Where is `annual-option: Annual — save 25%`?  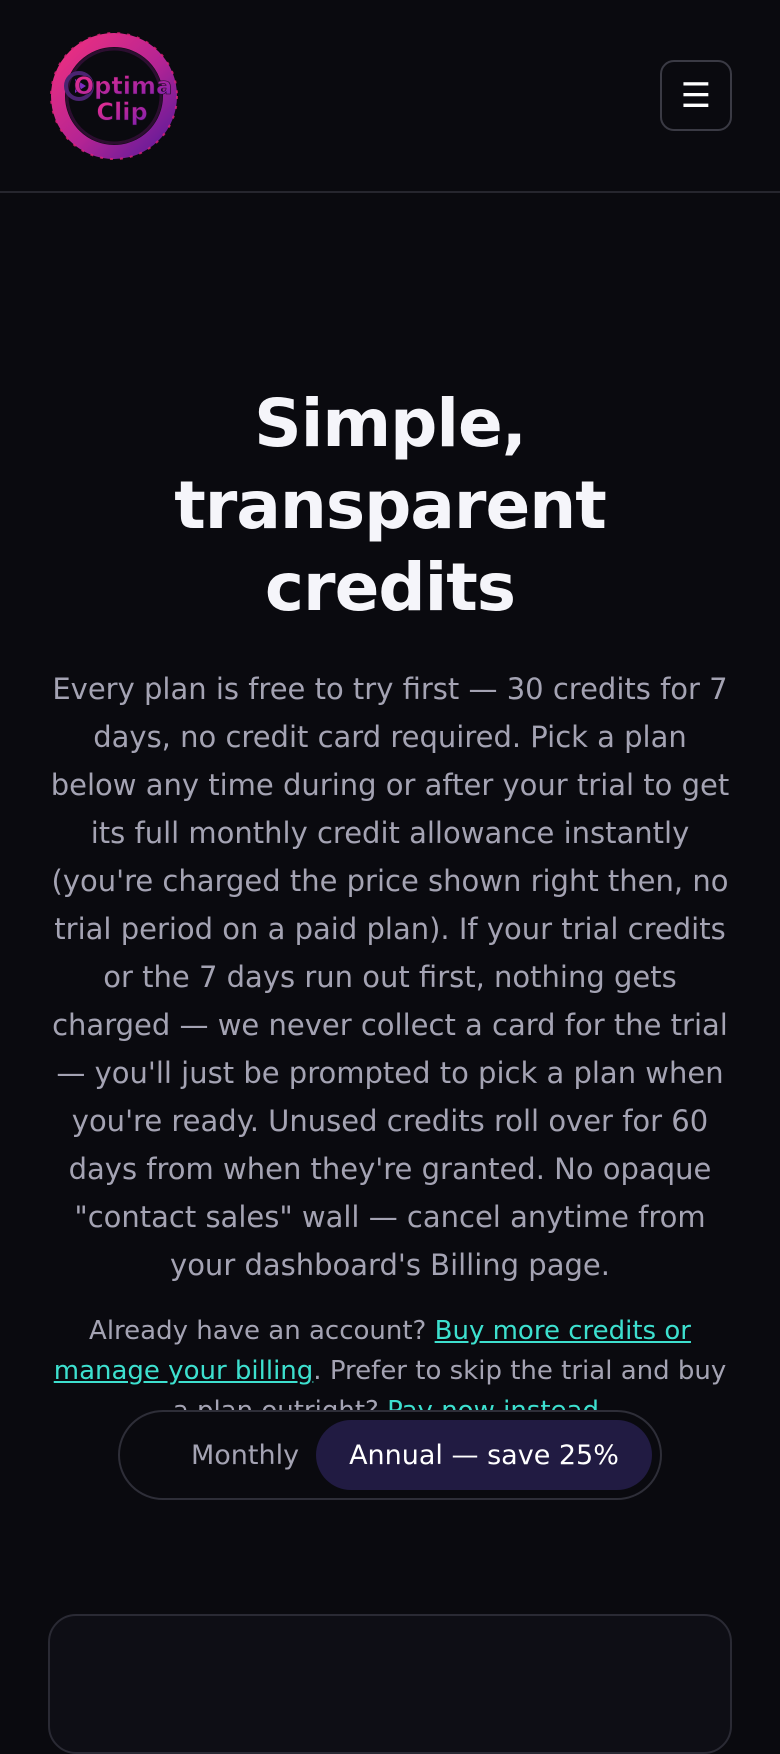 annual-option: Annual — save 25% is located at coordinates (484, 1455).